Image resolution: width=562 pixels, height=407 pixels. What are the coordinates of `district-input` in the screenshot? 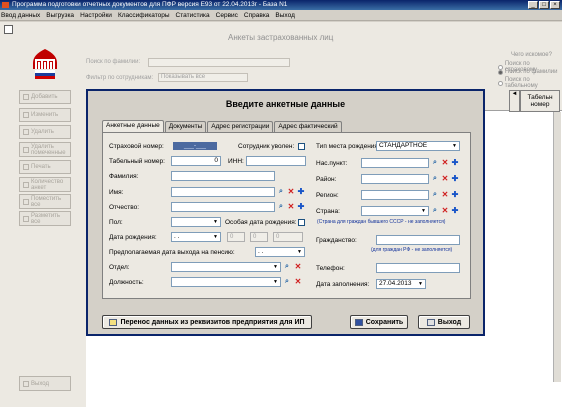 It's located at (395, 179).